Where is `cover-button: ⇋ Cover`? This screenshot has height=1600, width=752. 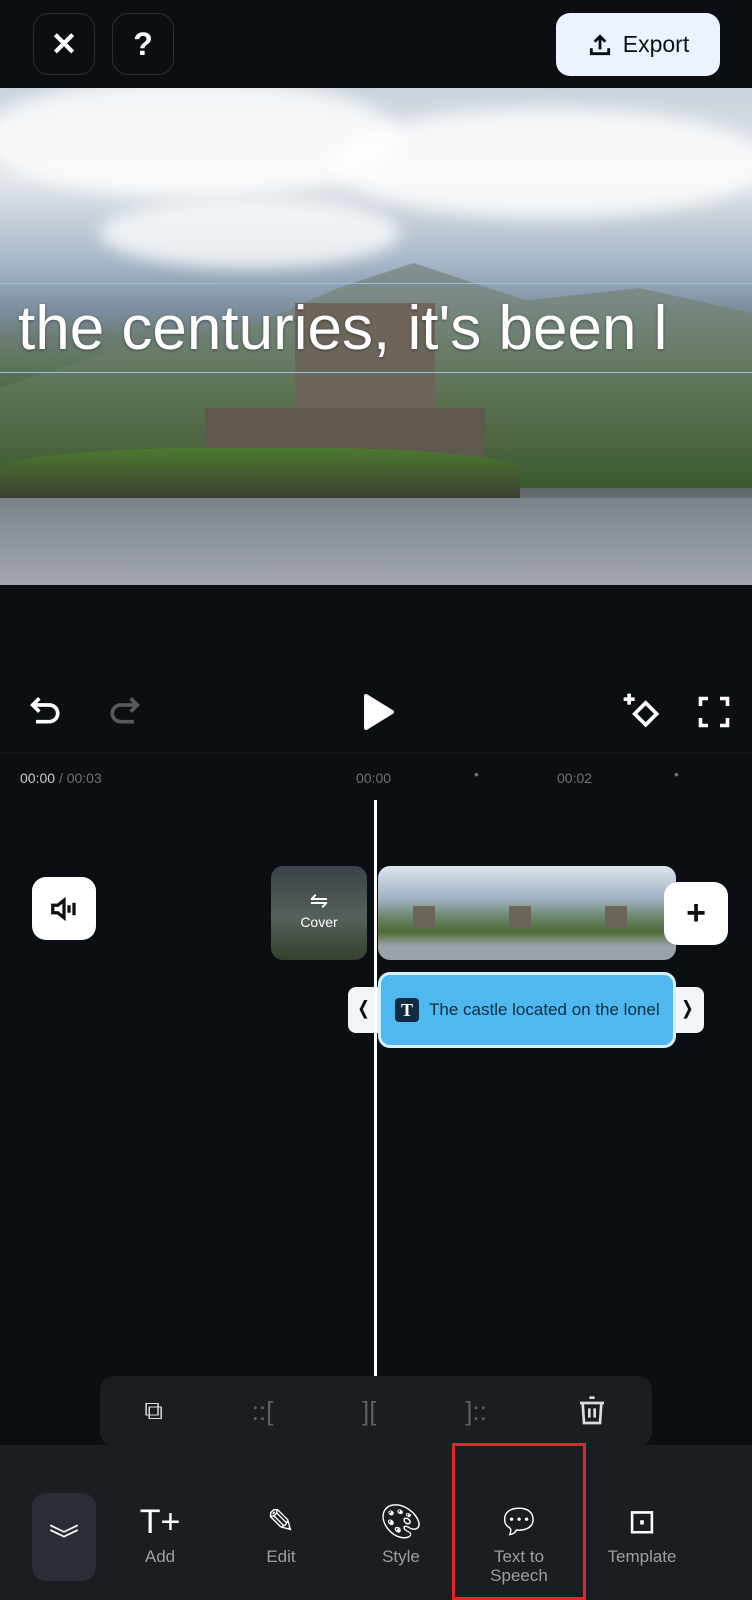
cover-button: ⇋ Cover is located at coordinates (319, 913).